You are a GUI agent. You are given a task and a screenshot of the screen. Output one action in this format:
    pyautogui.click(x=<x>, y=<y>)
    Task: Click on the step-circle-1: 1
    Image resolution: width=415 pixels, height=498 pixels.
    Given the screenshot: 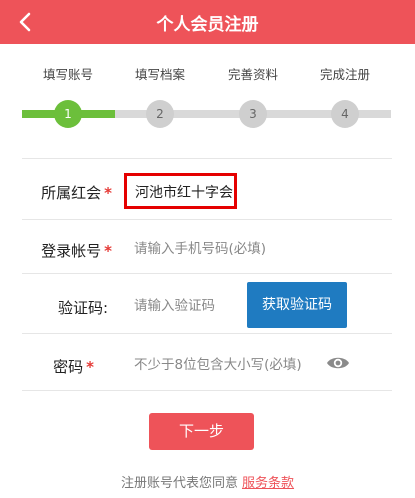 What is the action you would take?
    pyautogui.click(x=68, y=114)
    